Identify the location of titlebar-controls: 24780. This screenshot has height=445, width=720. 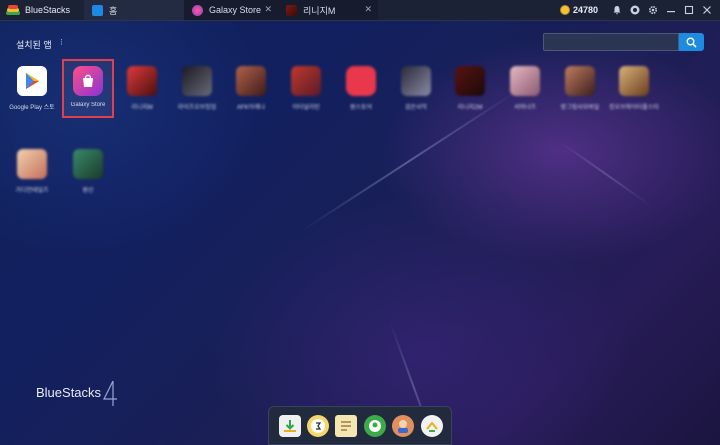
(639, 10).